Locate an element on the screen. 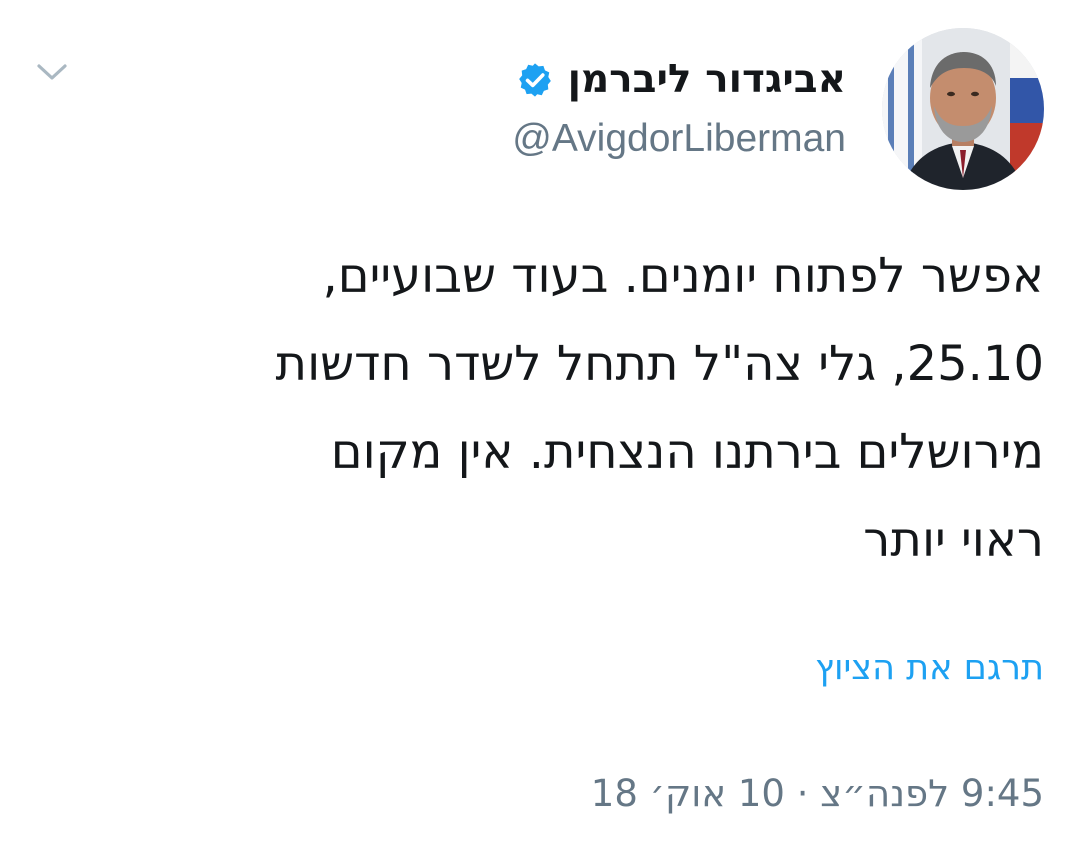 The width and height of the screenshot is (1080, 846). profile-photo-icon is located at coordinates (963, 109).